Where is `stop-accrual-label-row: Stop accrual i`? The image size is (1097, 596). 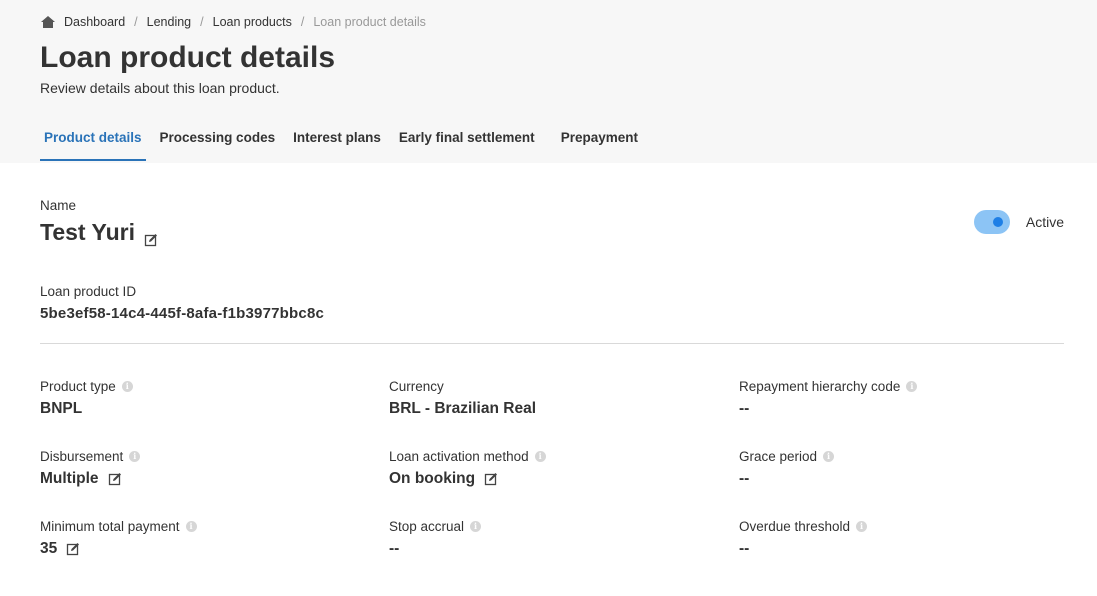 stop-accrual-label-row: Stop accrual i is located at coordinates (435, 526).